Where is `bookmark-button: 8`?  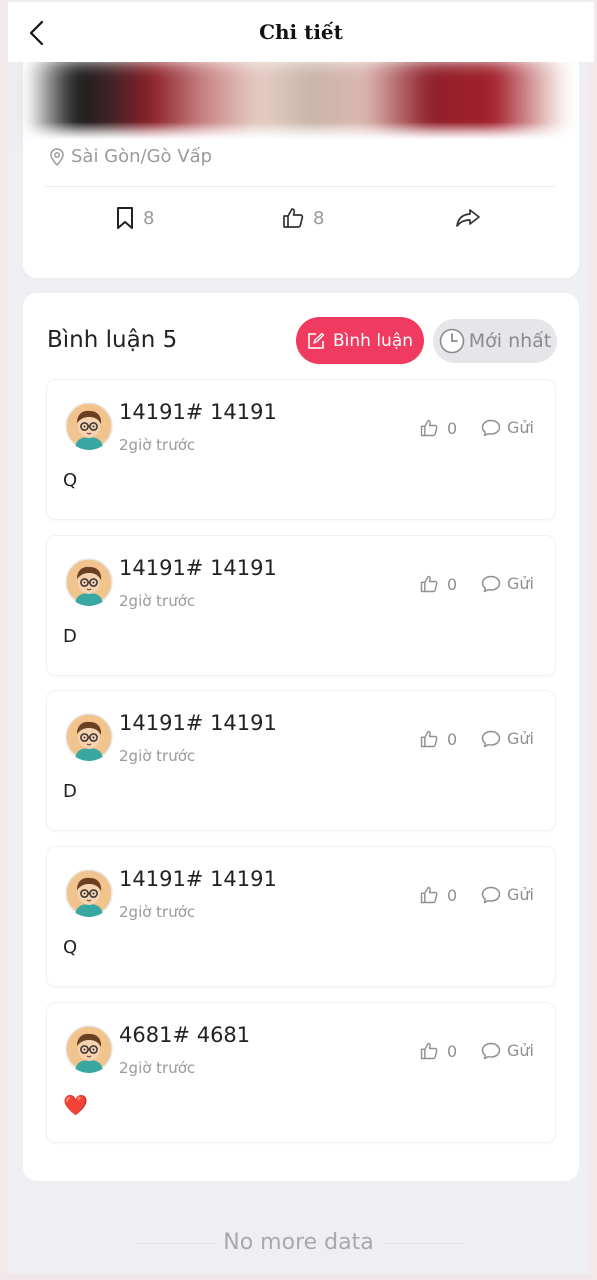 bookmark-button: 8 is located at coordinates (134, 218).